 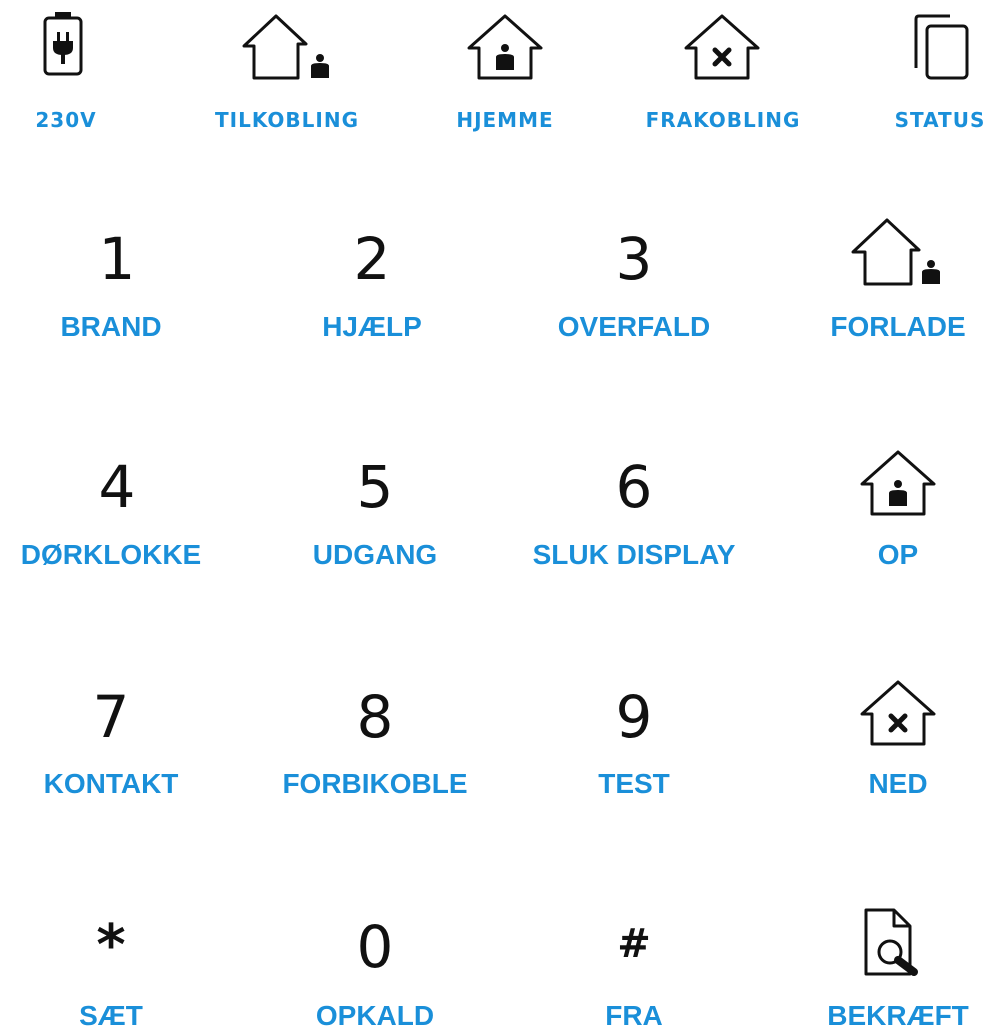 What do you see at coordinates (111, 783) in the screenshot?
I see `key-7-label: KONTAKT` at bounding box center [111, 783].